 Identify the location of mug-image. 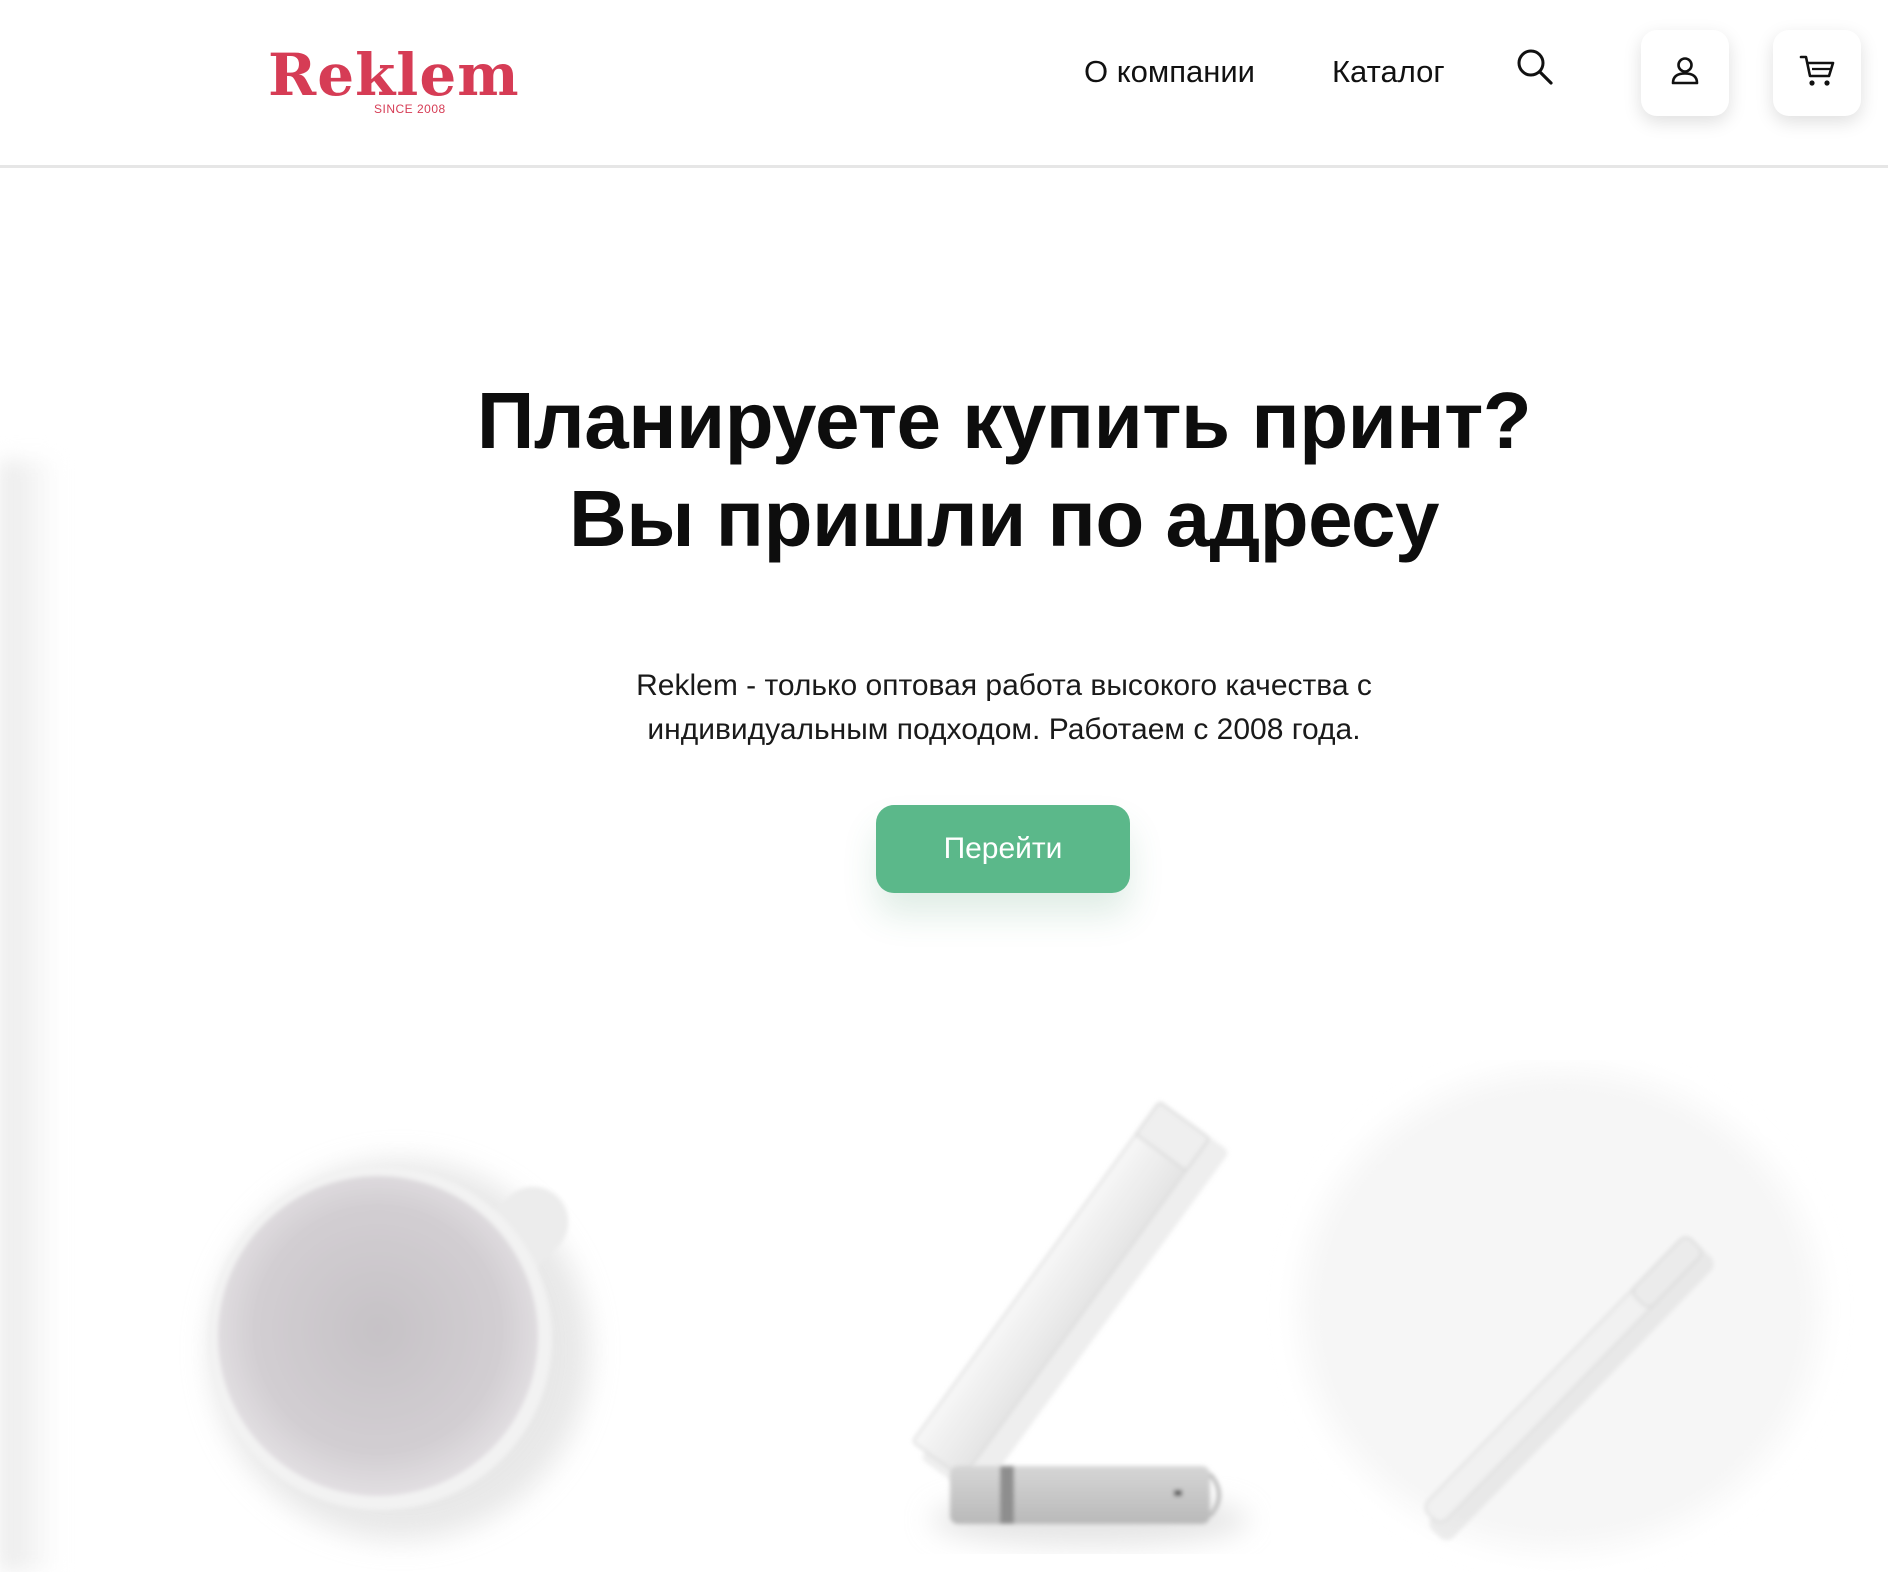
(399, 1350).